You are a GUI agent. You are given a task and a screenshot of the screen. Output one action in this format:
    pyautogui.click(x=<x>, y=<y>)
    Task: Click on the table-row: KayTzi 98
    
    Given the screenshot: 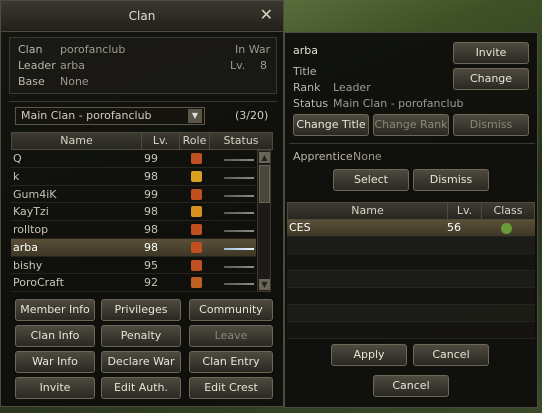 What is the action you would take?
    pyautogui.click(x=133, y=212)
    